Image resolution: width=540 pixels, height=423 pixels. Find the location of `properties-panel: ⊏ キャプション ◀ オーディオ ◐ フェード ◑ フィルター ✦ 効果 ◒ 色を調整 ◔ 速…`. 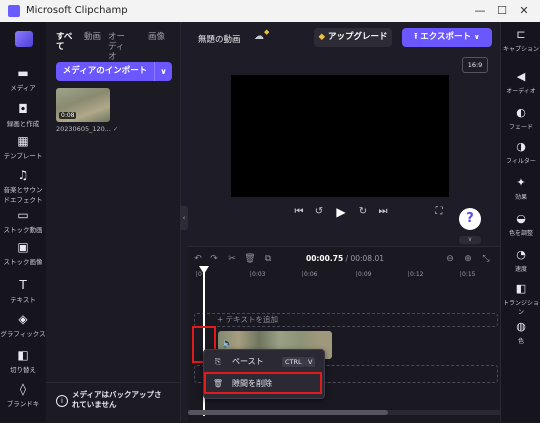

properties-panel: ⊏ キャプション ◀ オーディオ ◐ フェード ◑ フィルター ✦ 効果 ◒ 色を調整 ◔ 速… is located at coordinates (520, 222).